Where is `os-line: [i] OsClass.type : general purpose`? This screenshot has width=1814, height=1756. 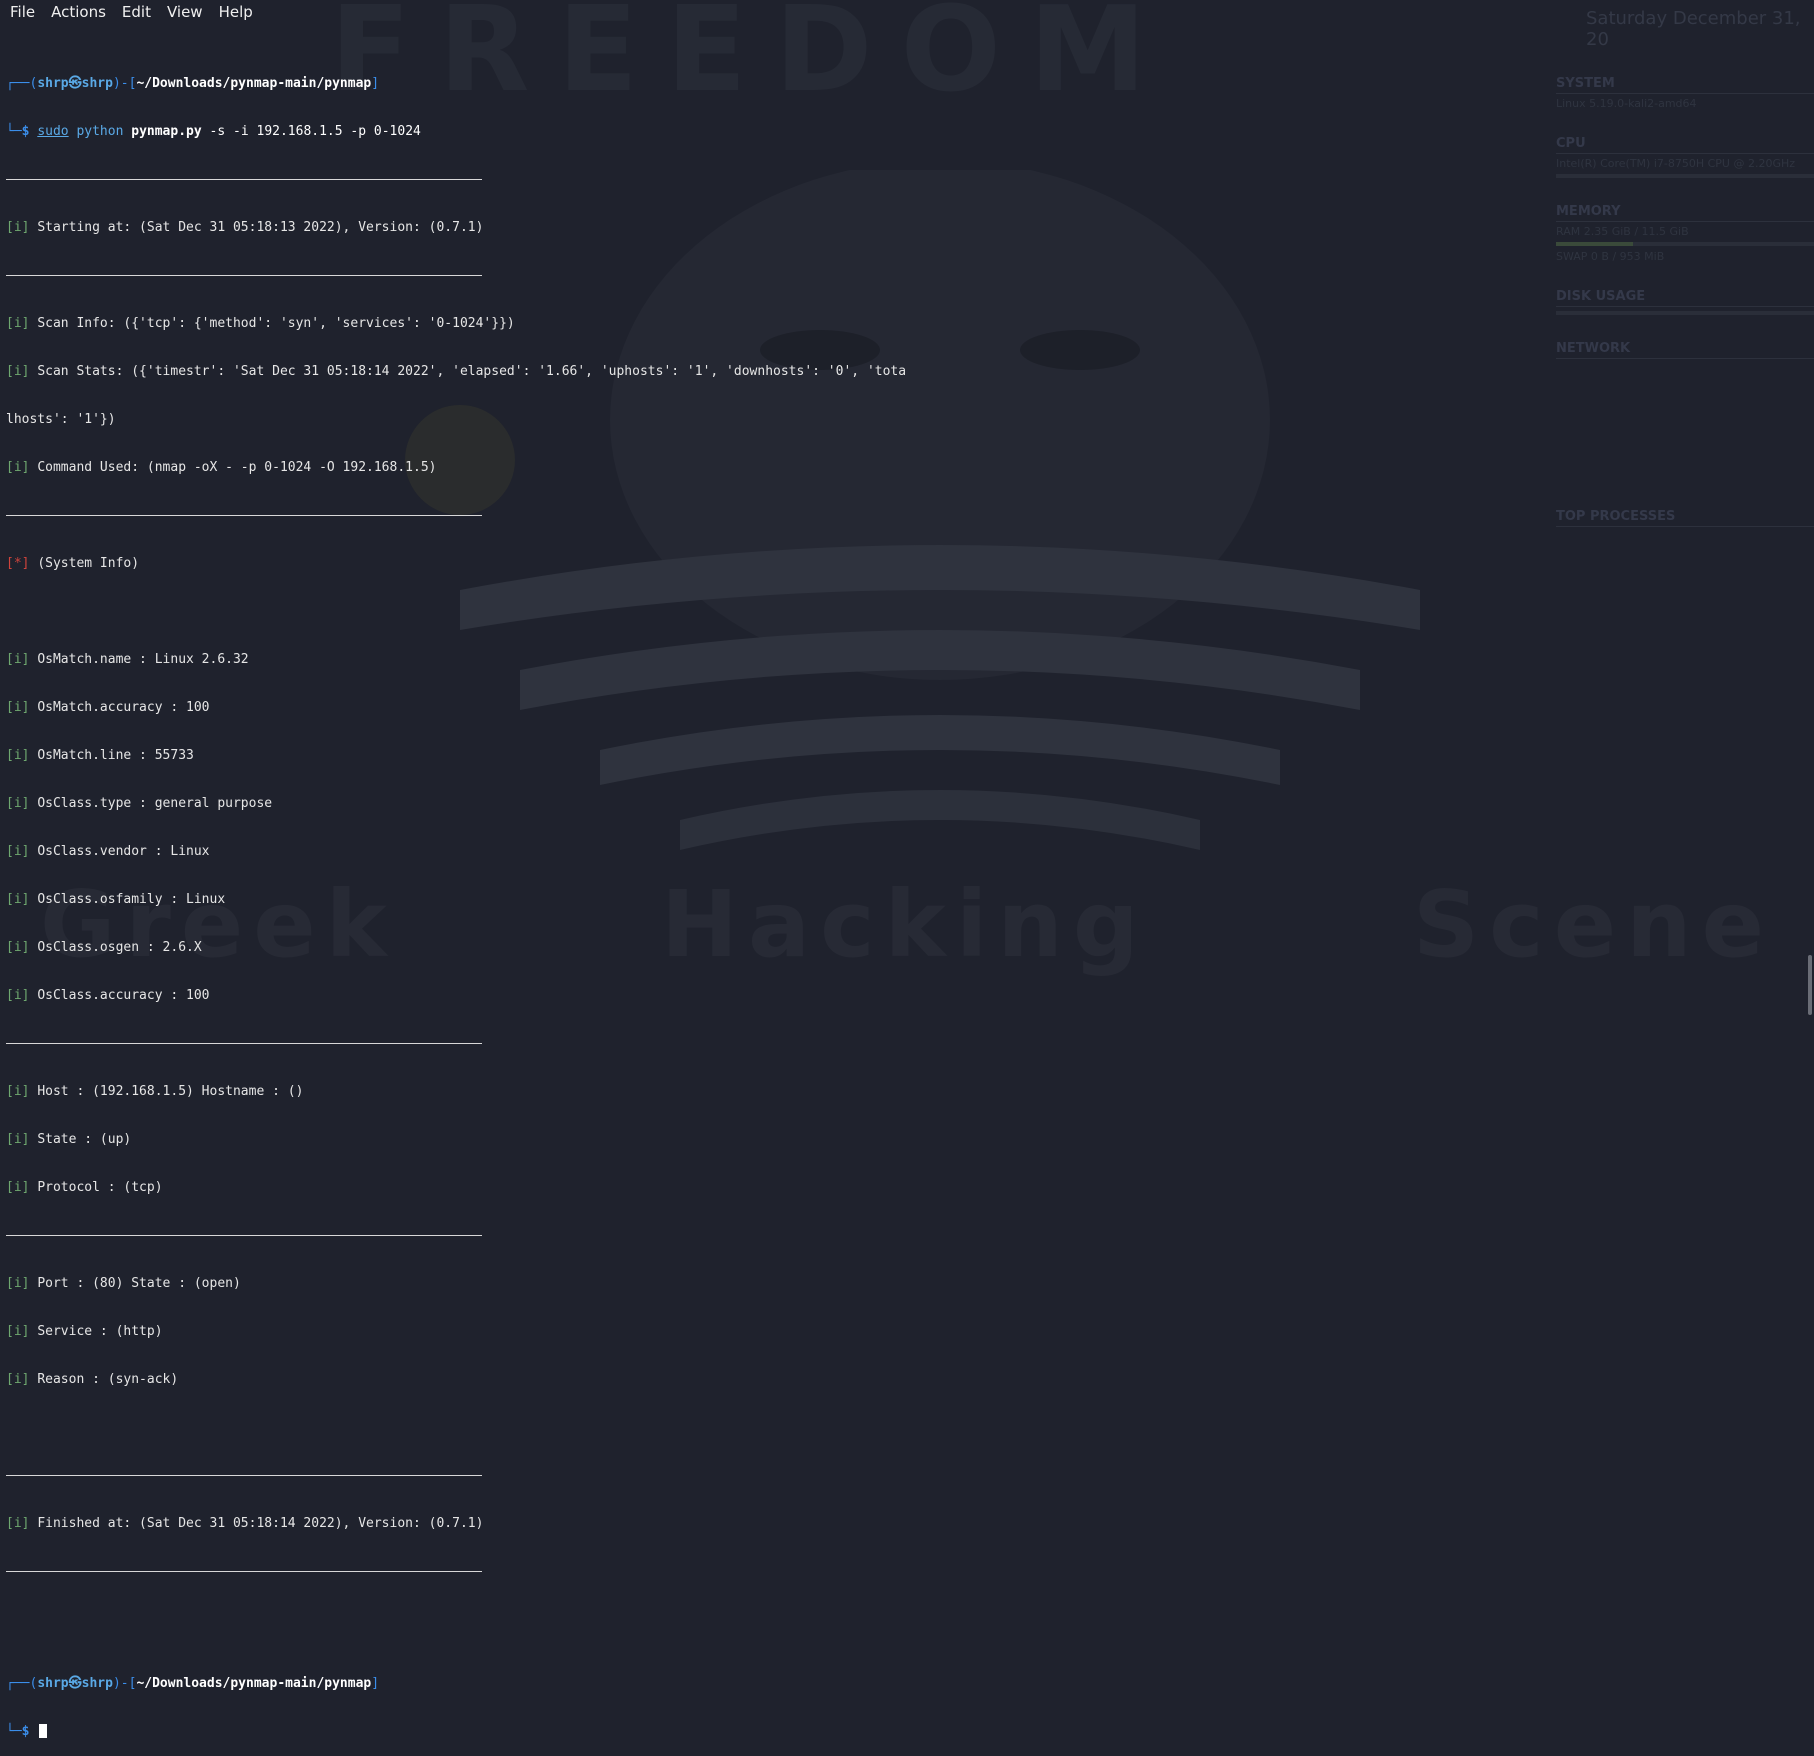
os-line: [i] OsClass.type : general purpose is located at coordinates (139, 803).